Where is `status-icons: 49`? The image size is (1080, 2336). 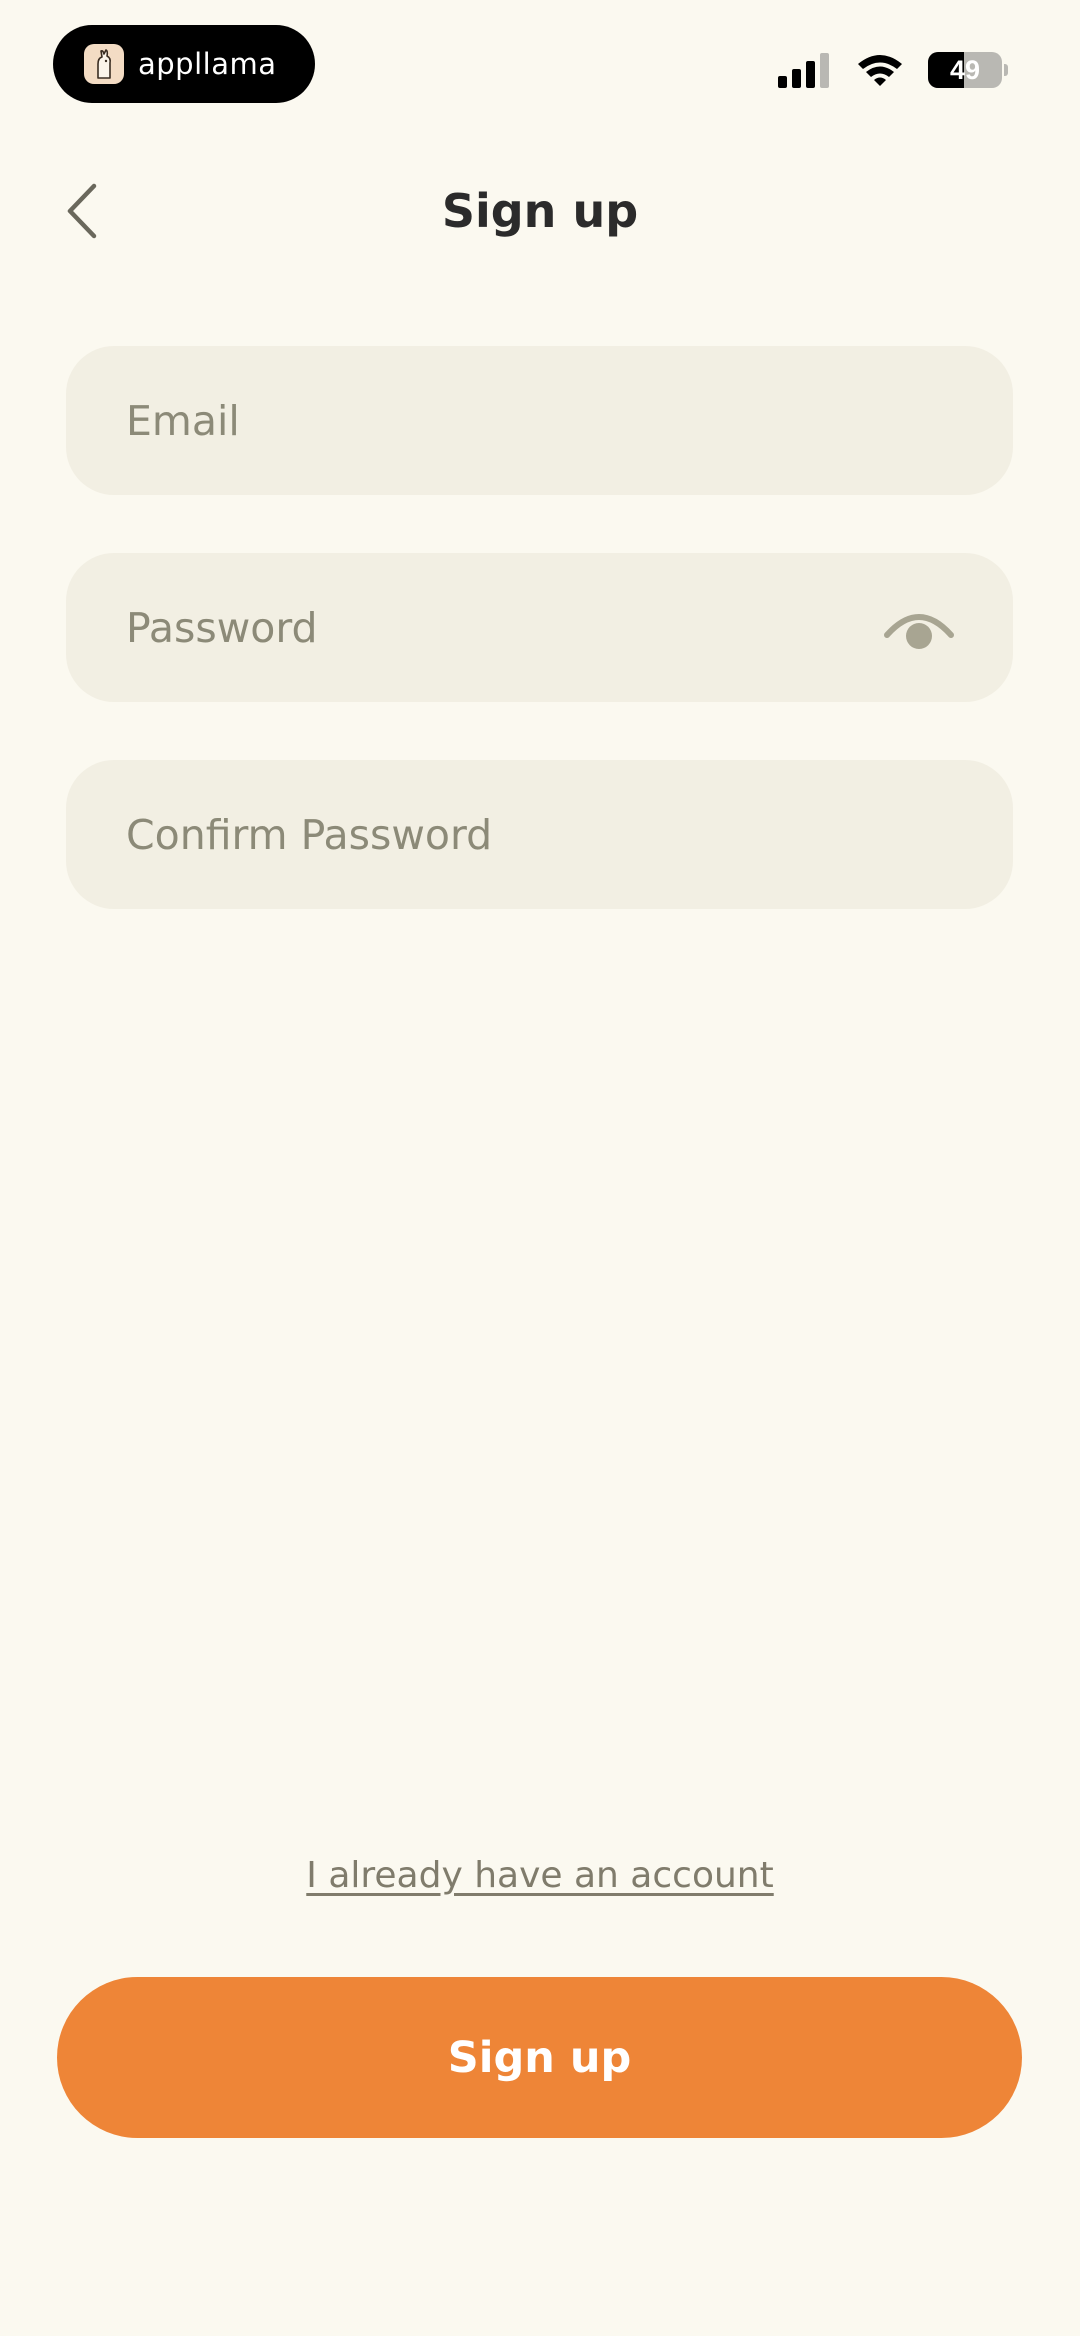 status-icons: 49 is located at coordinates (893, 70).